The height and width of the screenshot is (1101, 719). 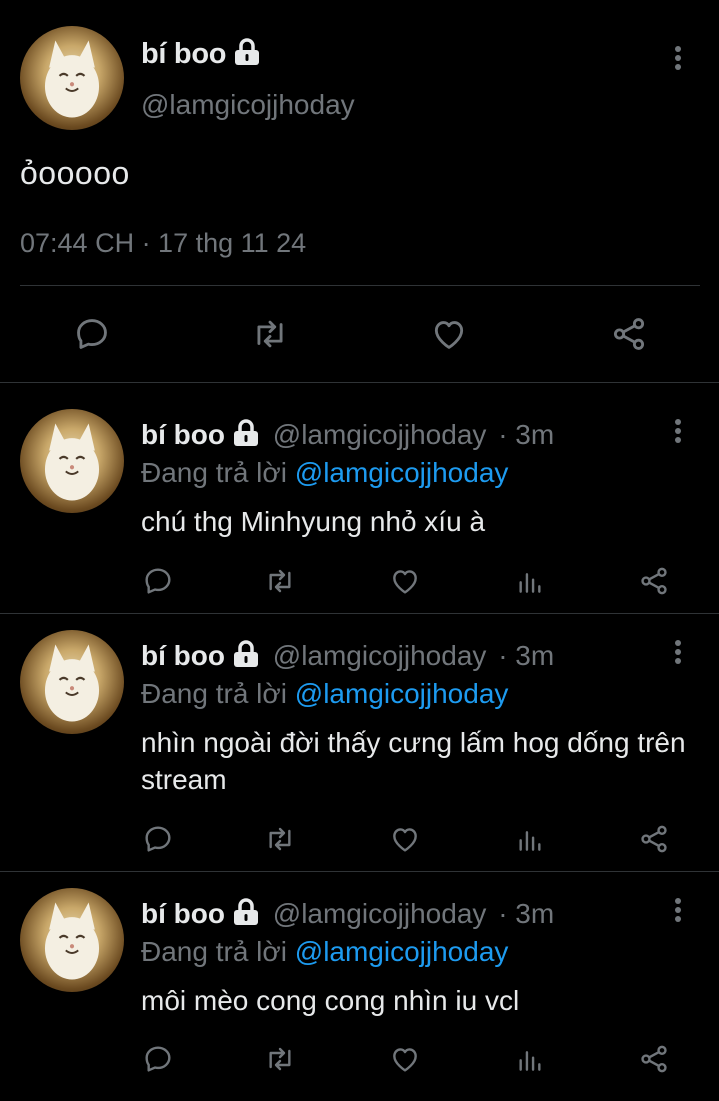 What do you see at coordinates (313, 521) in the screenshot?
I see `tweet-text: chú thg Minhyung nhỏ xíu à` at bounding box center [313, 521].